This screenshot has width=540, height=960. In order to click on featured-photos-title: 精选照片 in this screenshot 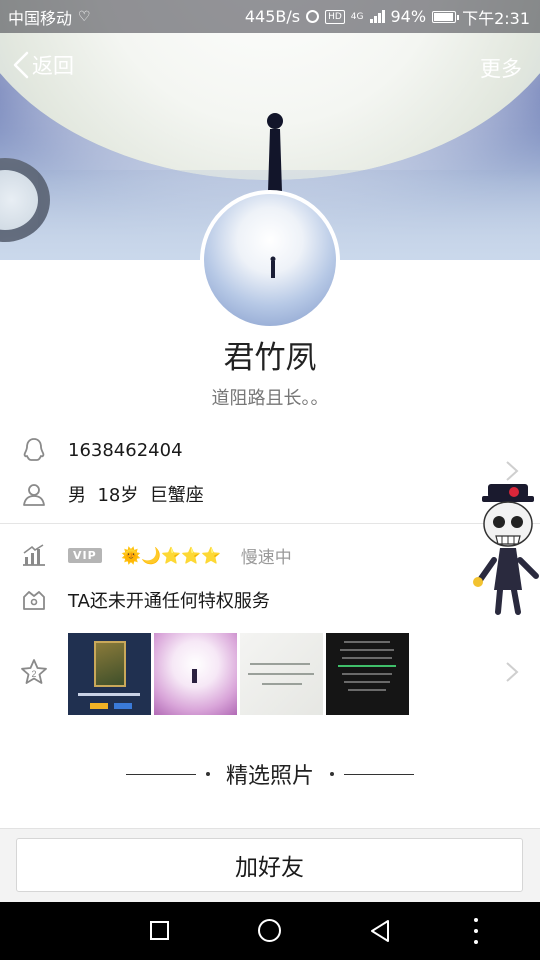, I will do `click(269, 776)`.